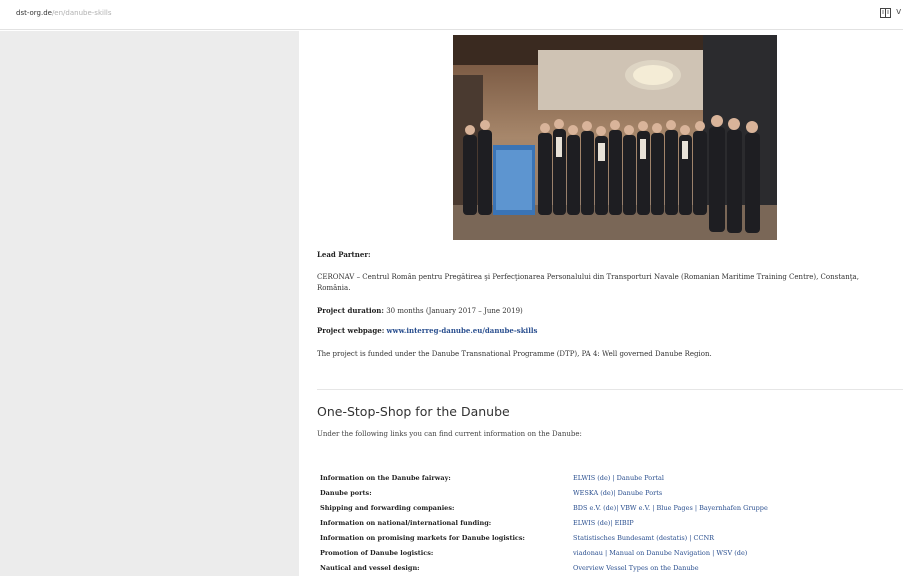 This screenshot has width=903, height=576. What do you see at coordinates (387, 508) in the screenshot?
I see `row-label: Shipping and forwarding companies:` at bounding box center [387, 508].